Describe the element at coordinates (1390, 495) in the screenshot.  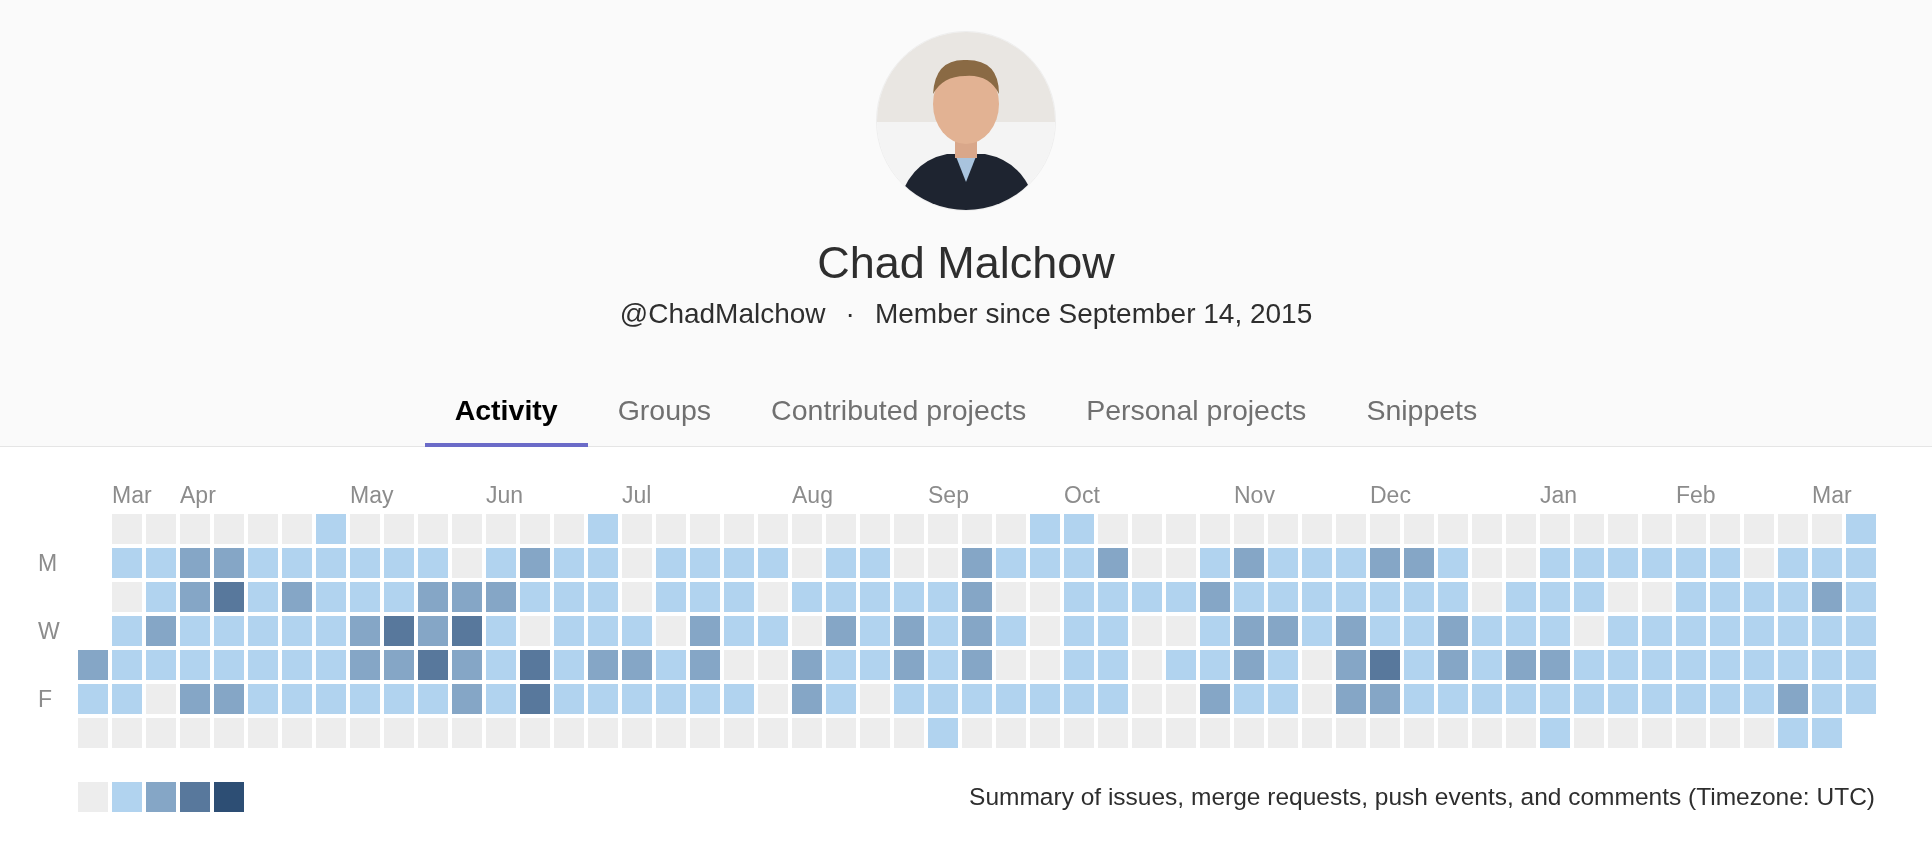
I see `month-label: Dec` at that location.